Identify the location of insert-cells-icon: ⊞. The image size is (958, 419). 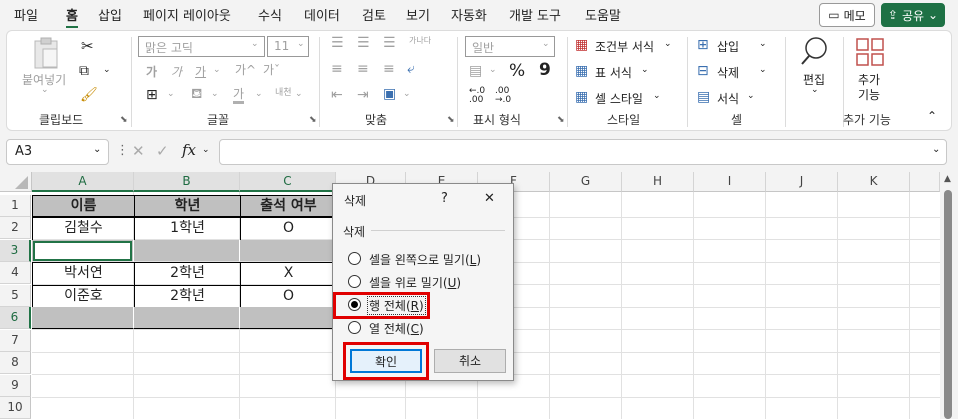
(703, 45).